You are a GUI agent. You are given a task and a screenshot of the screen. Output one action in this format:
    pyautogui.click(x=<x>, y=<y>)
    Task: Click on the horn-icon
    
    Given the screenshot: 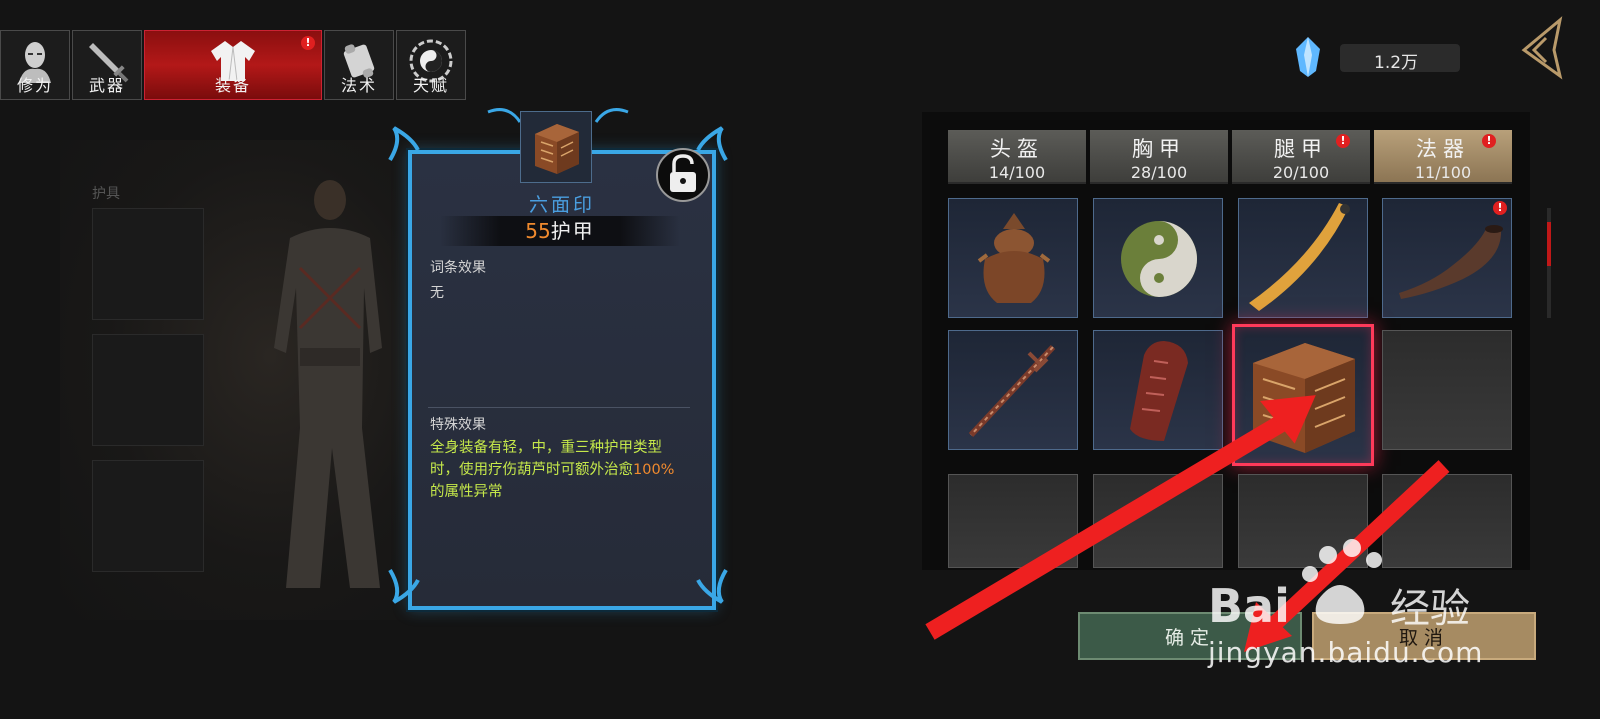 What is the action you would take?
    pyautogui.click(x=1451, y=262)
    